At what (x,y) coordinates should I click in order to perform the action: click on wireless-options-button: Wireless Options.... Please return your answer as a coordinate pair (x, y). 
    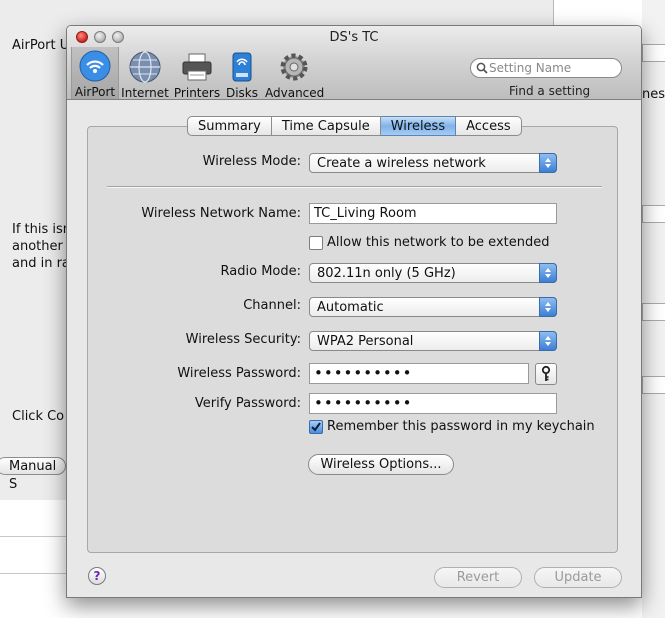
    Looking at the image, I should click on (381, 464).